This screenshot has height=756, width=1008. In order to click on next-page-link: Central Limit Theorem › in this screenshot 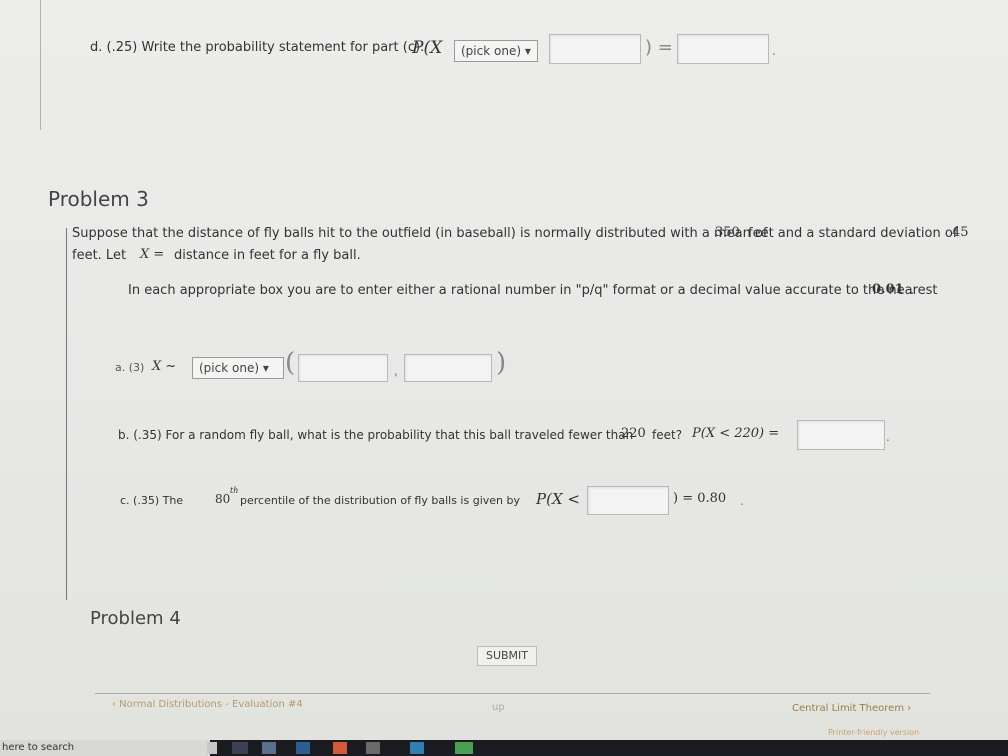, I will do `click(851, 708)`.